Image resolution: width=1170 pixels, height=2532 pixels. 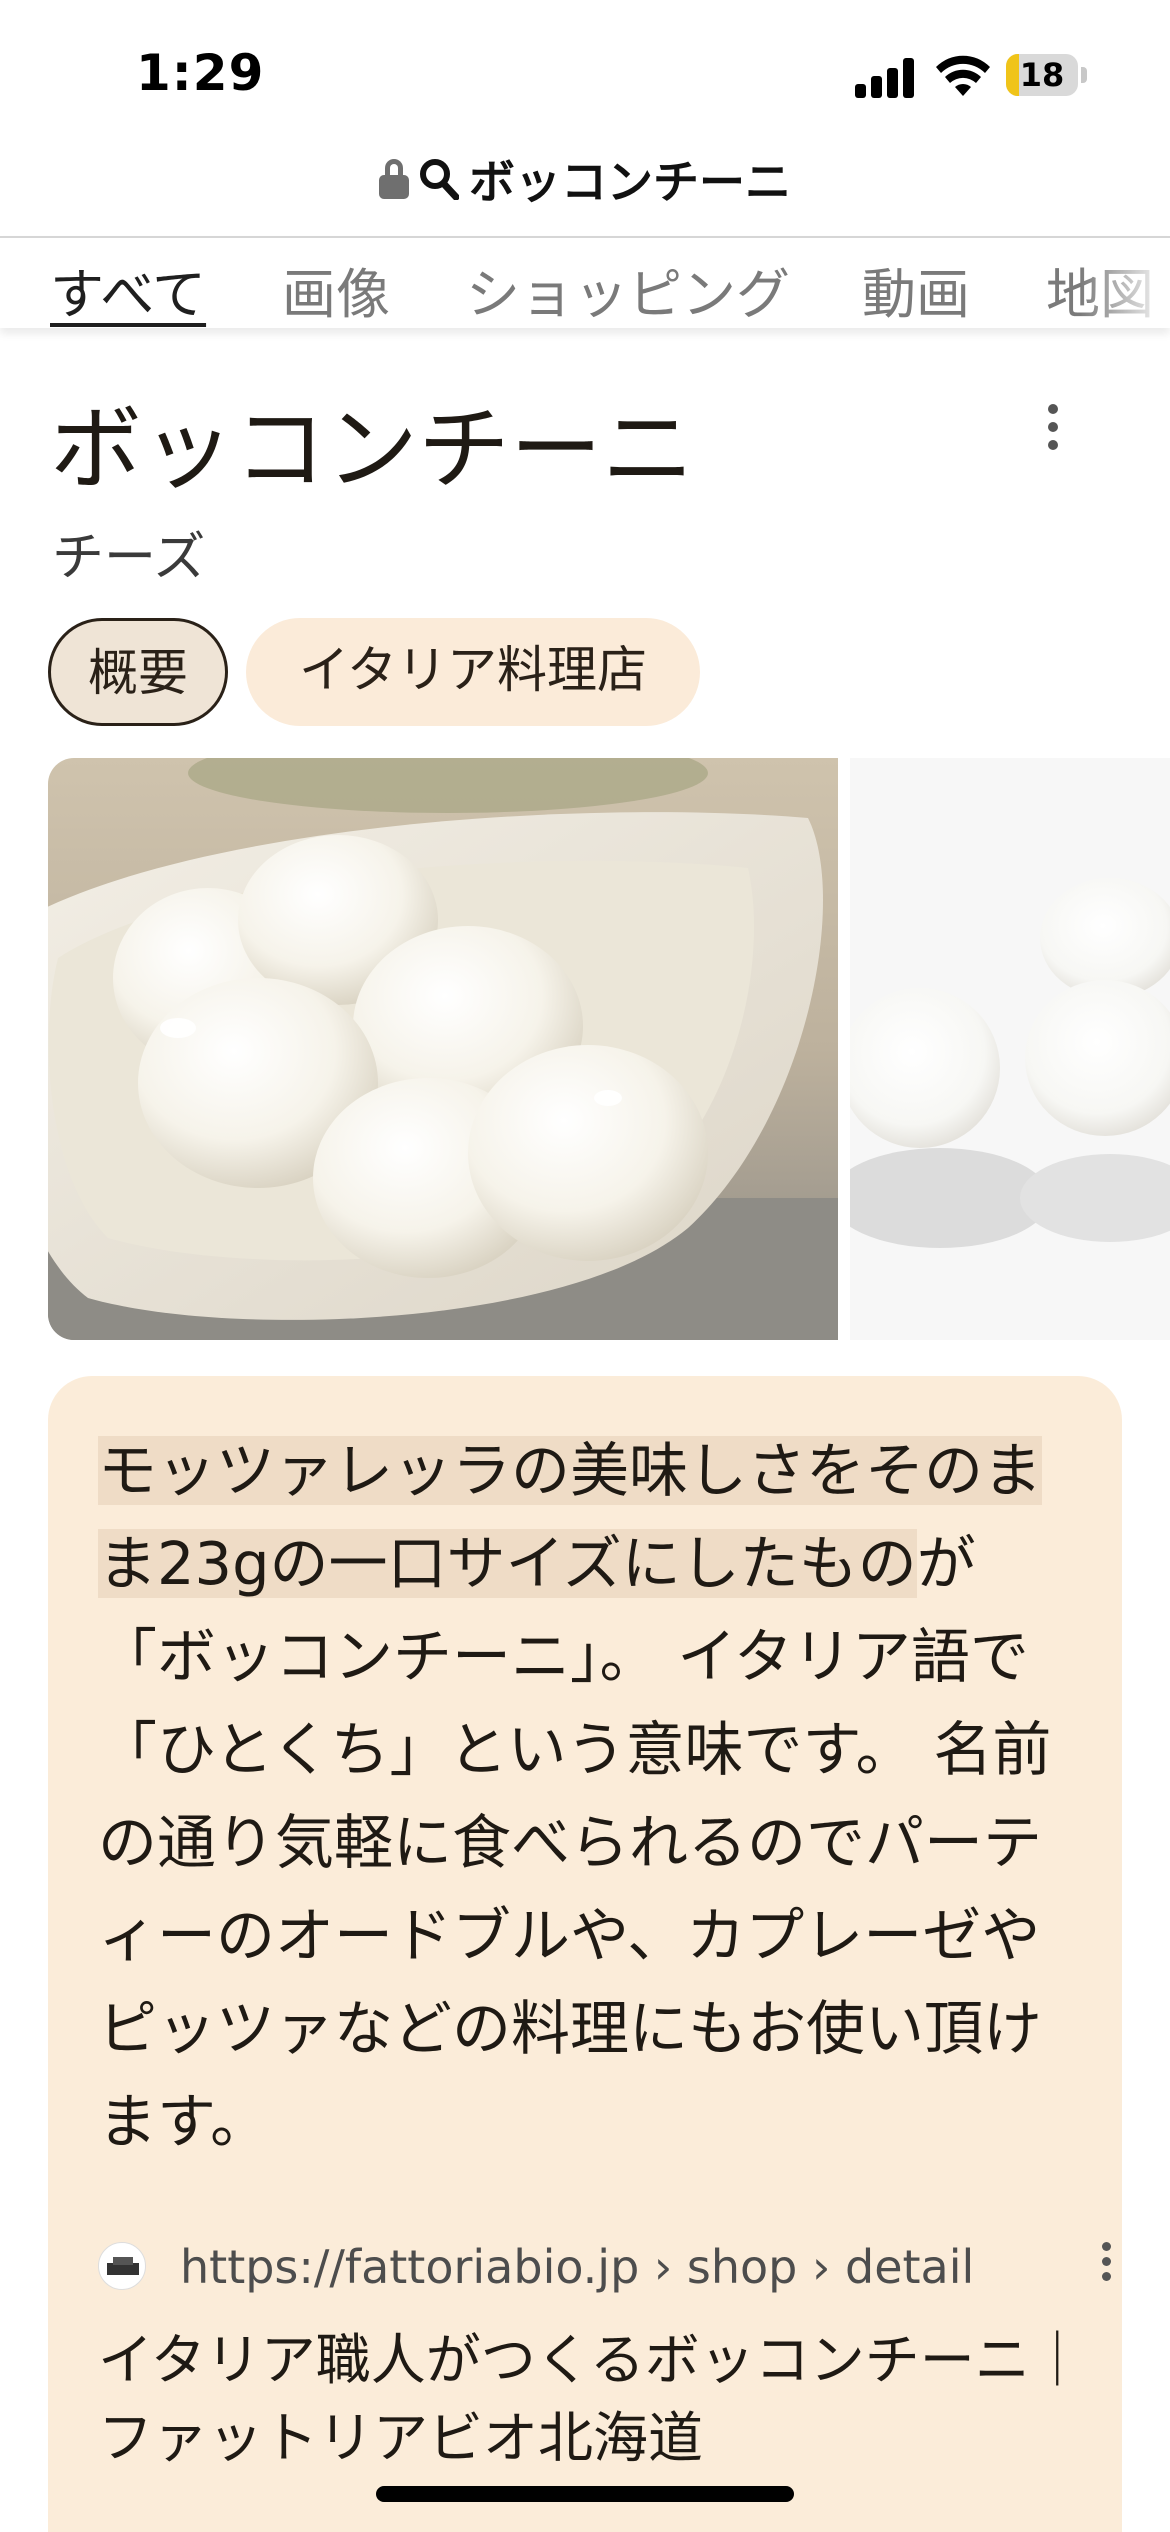 What do you see at coordinates (577, 2267) in the screenshot?
I see `source-url: https://fattoriabio.jp › shop › detail` at bounding box center [577, 2267].